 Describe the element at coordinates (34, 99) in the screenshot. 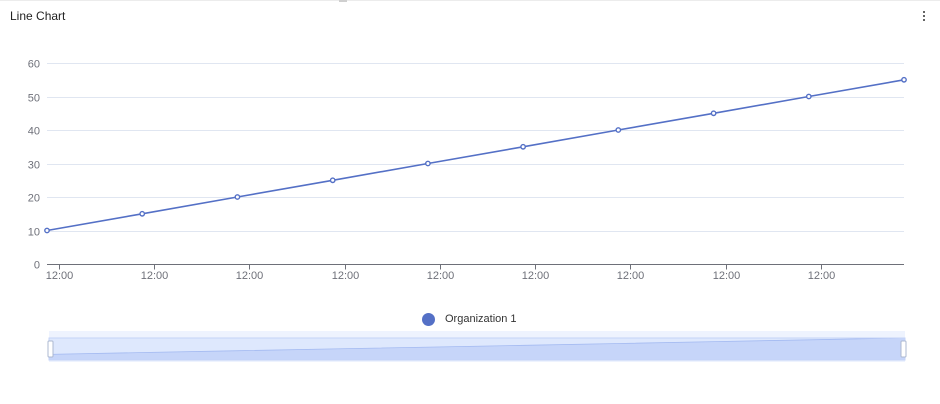

I see `y-tick-label: 50` at that location.